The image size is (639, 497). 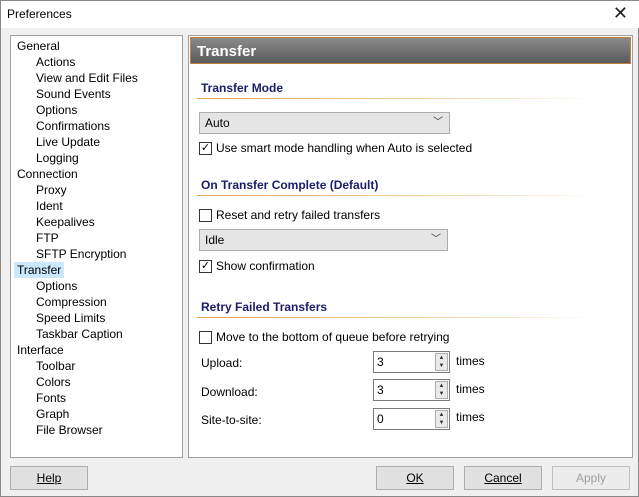 I want to click on tree-item-interface: Interface, so click(x=40, y=350).